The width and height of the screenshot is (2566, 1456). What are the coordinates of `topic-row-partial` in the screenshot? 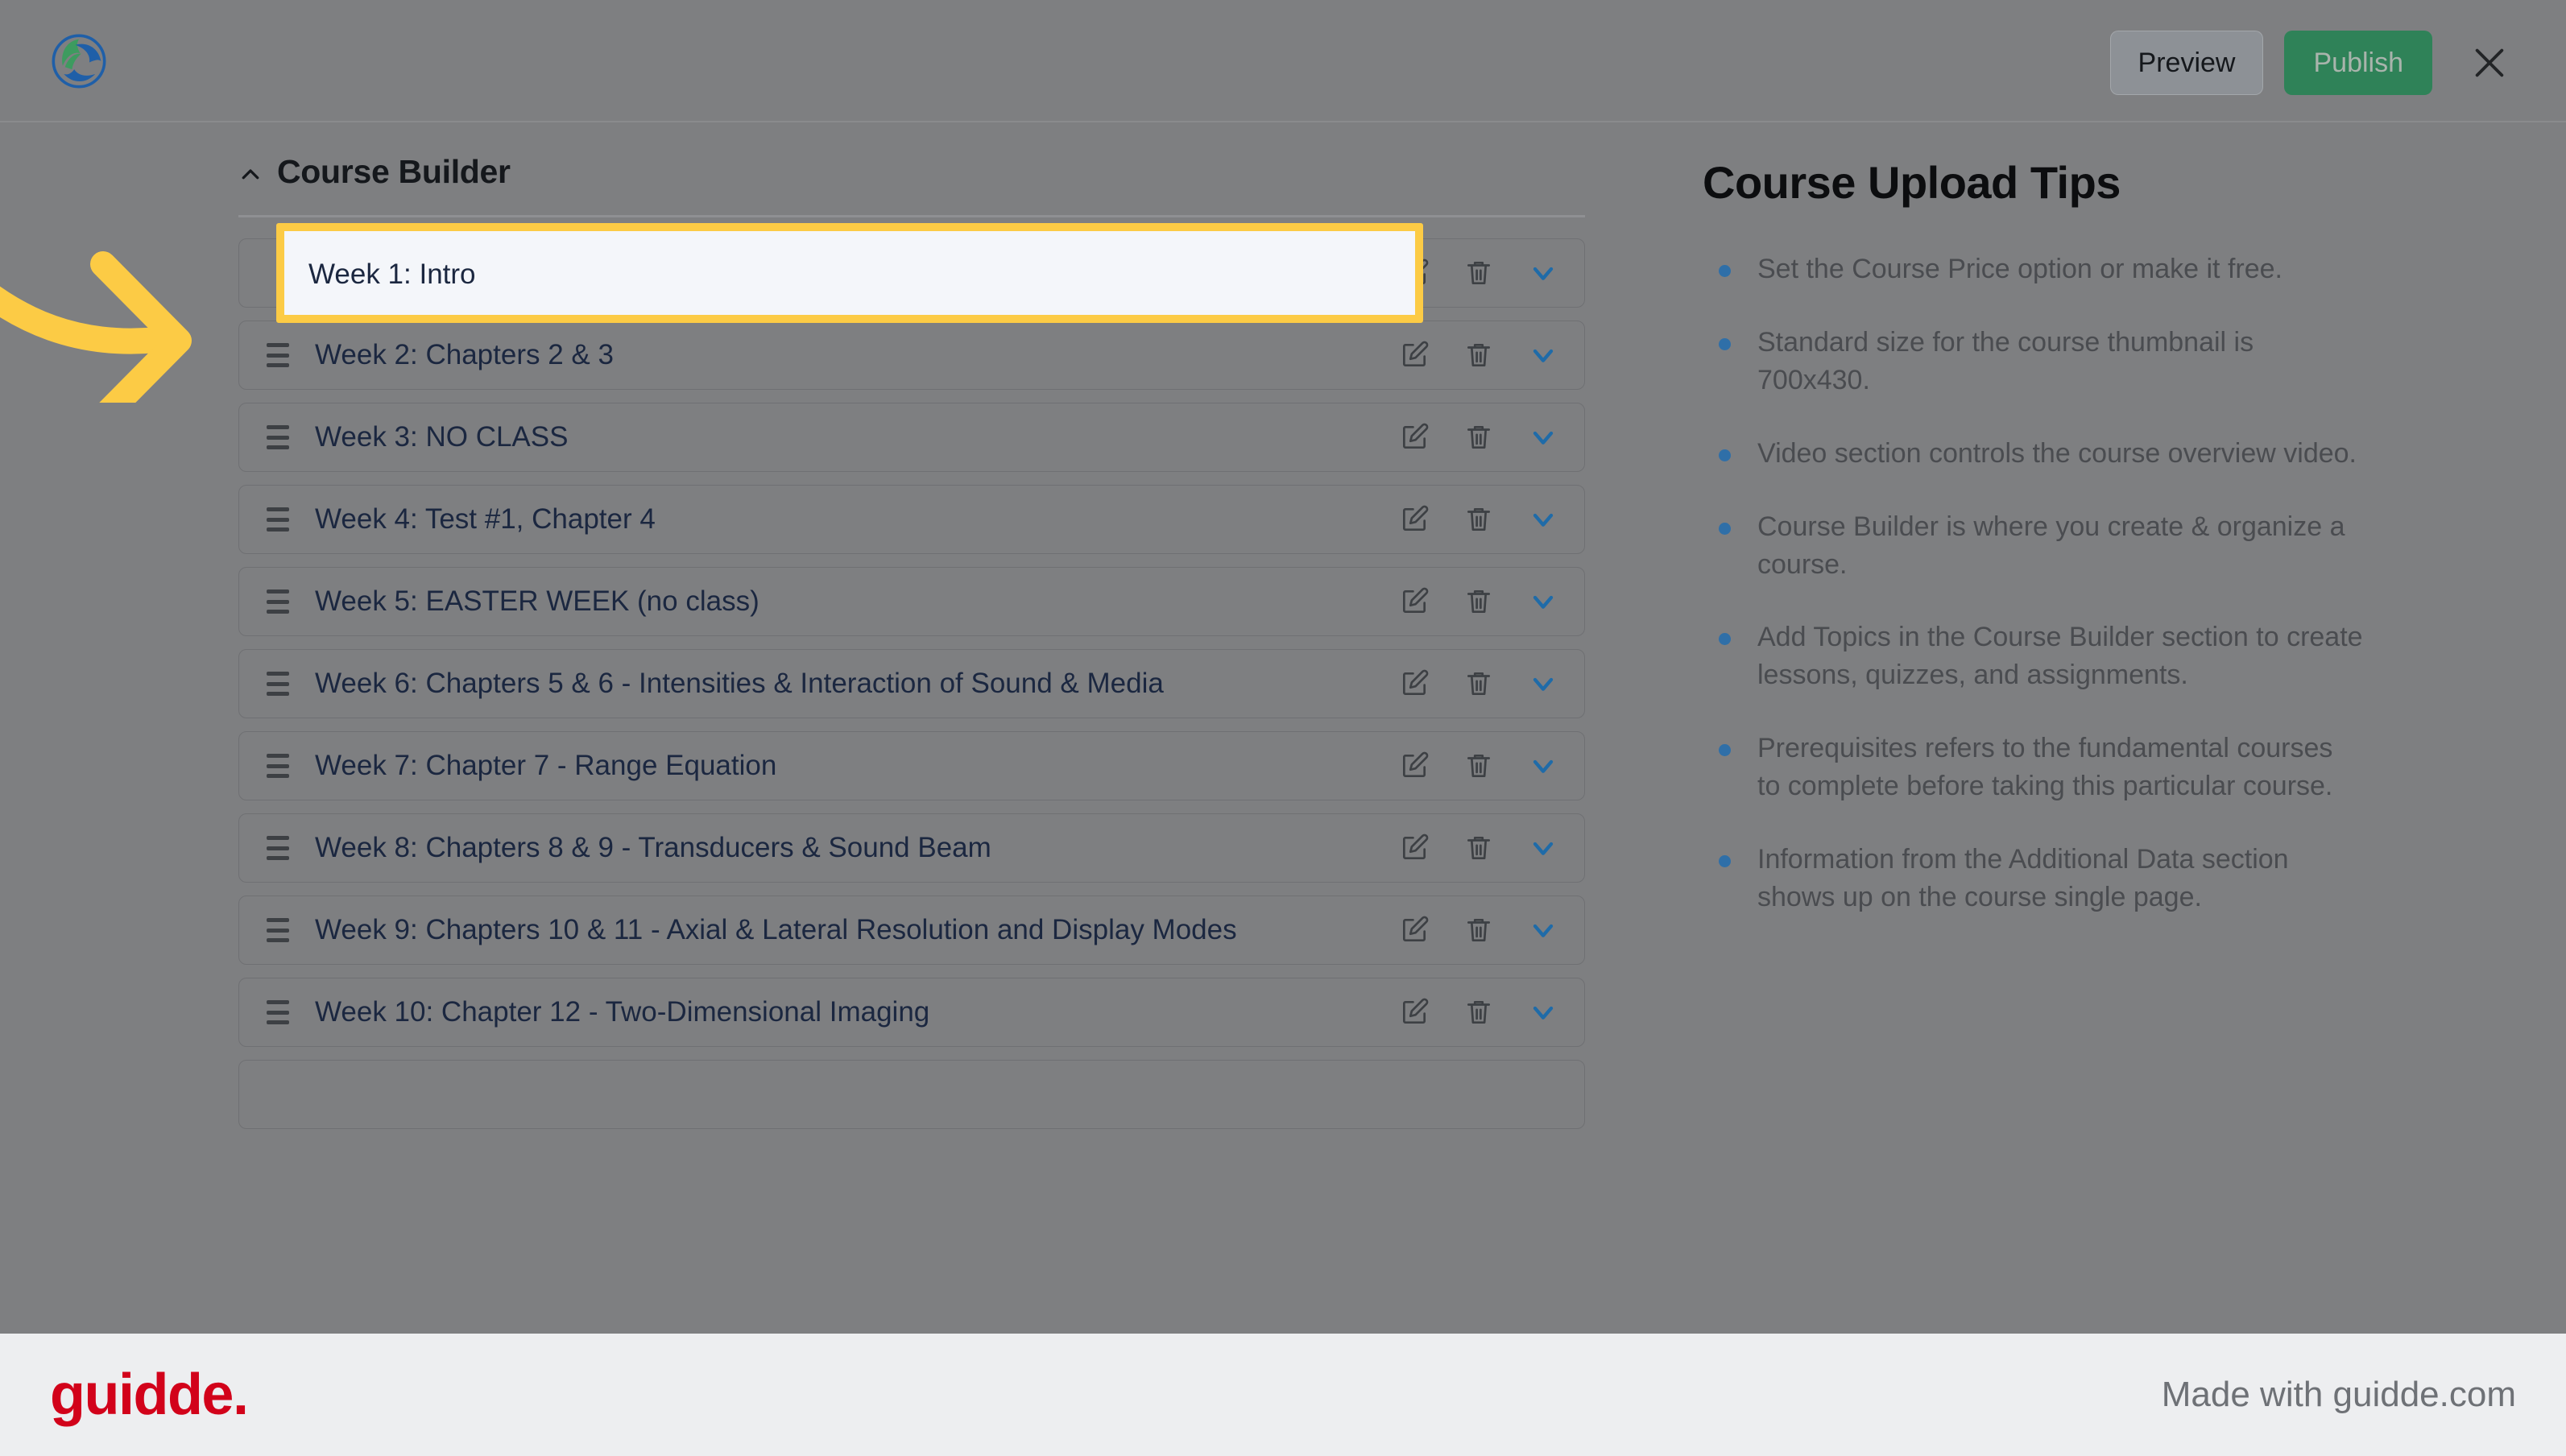 It's located at (911, 1094).